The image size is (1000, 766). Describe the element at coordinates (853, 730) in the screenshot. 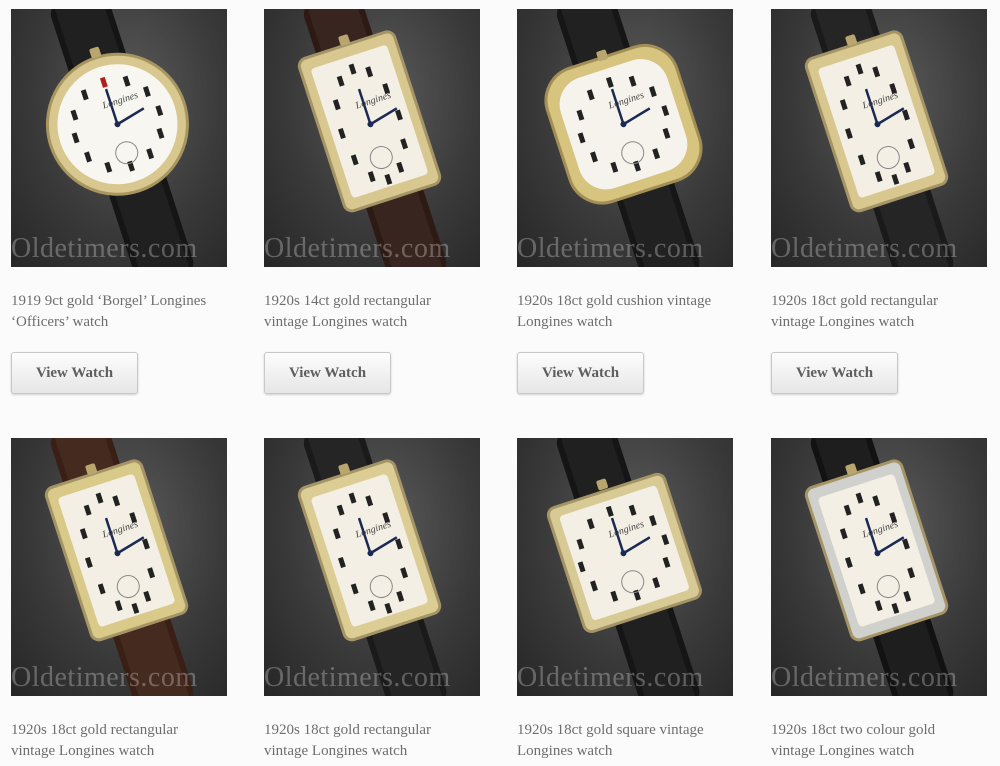

I see `watch-title-line: 1920s 18ct two colour gold` at that location.